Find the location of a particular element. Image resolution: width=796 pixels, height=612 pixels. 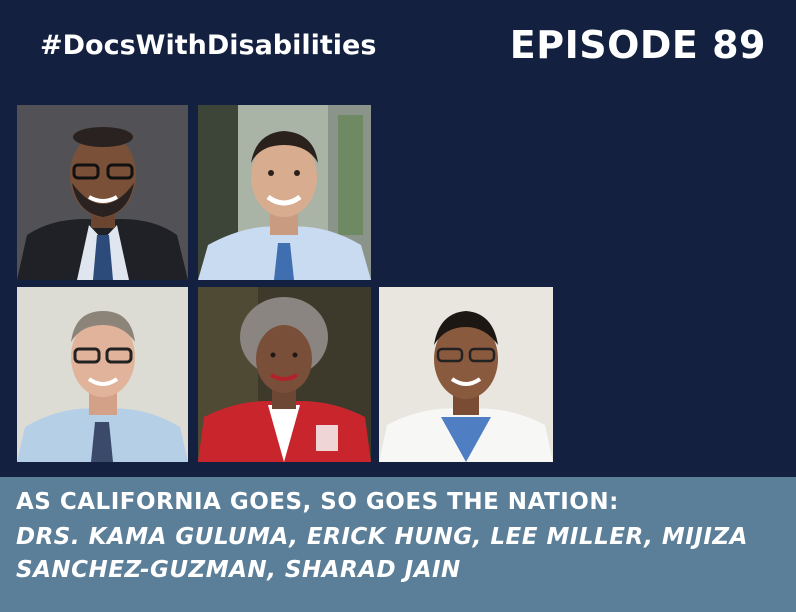

hashtag-title: #DocsWithDisabilities is located at coordinates (208, 45).